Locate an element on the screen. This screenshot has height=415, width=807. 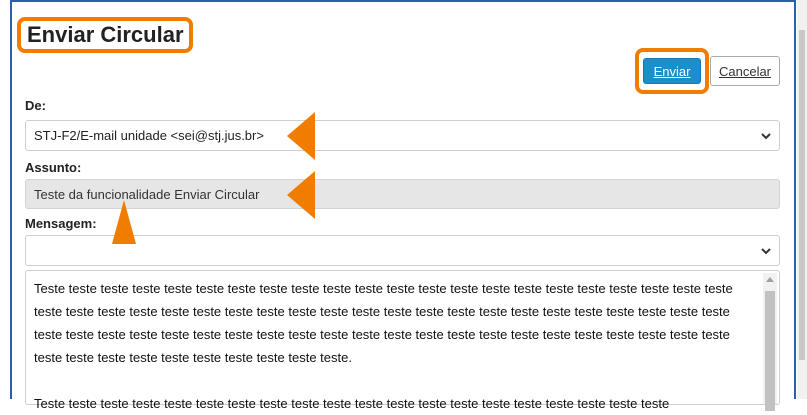
from-label: De: is located at coordinates (35, 105).